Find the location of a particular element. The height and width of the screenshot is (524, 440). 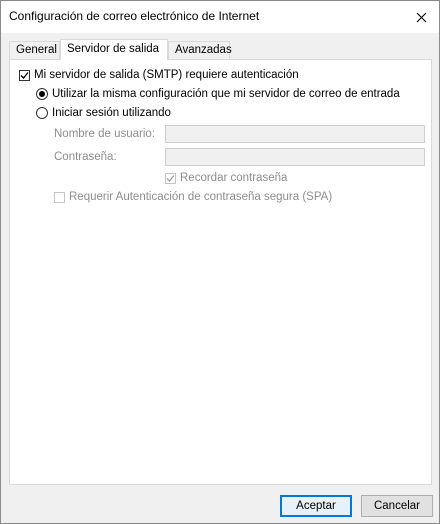

same-settings-radio is located at coordinates (42, 94).